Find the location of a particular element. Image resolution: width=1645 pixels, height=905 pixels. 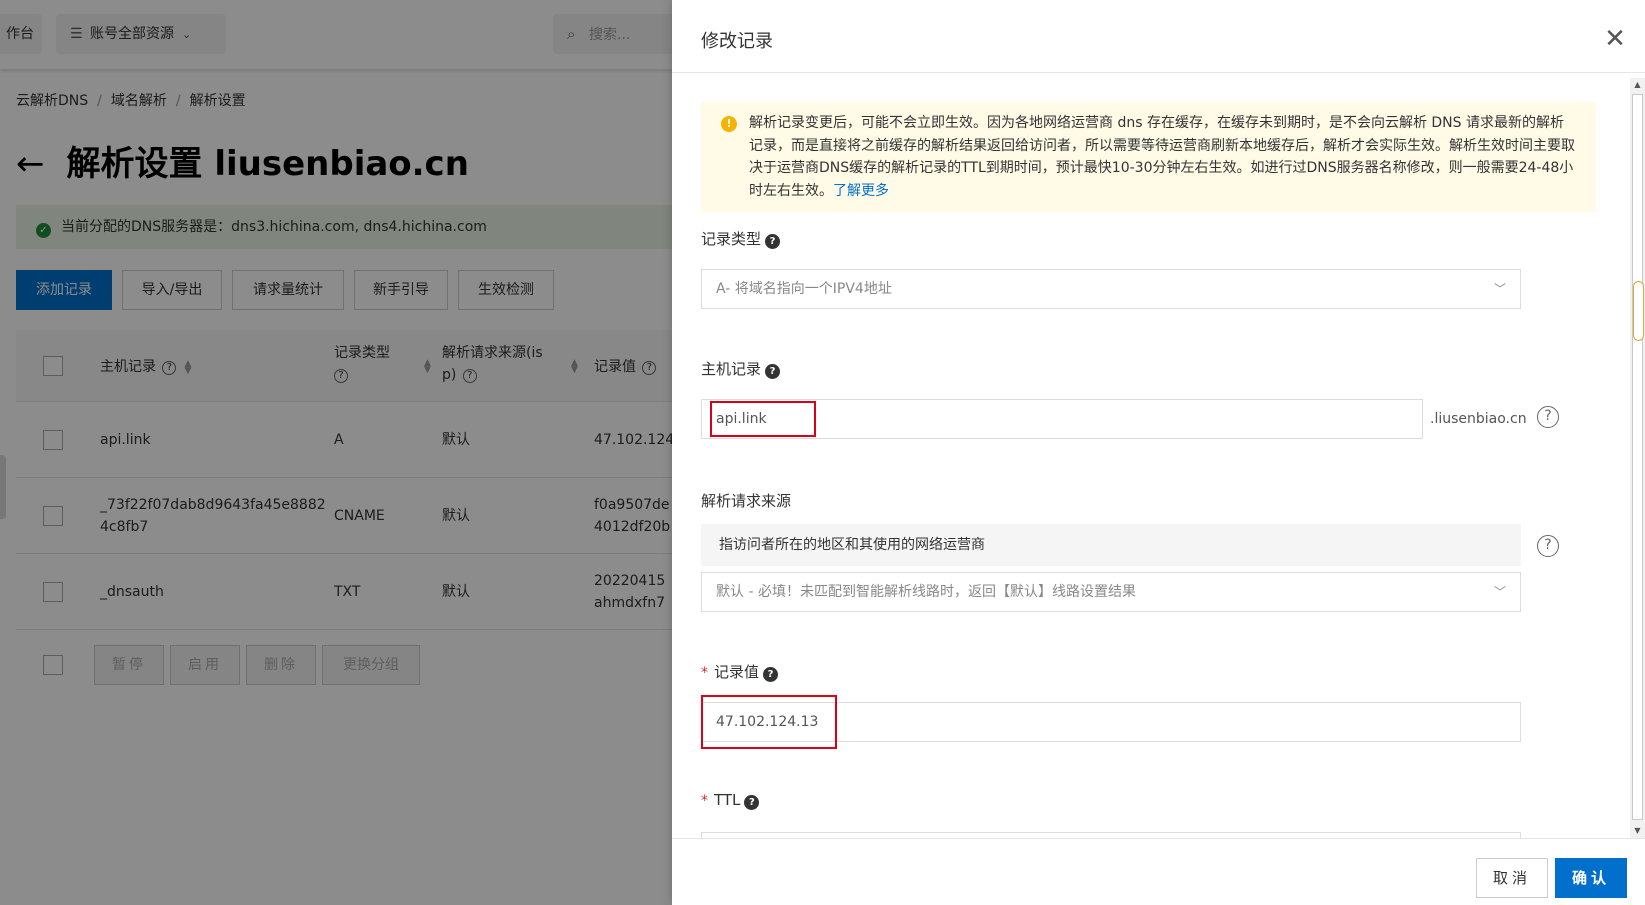

ttl-label: * TTL? is located at coordinates (730, 800).